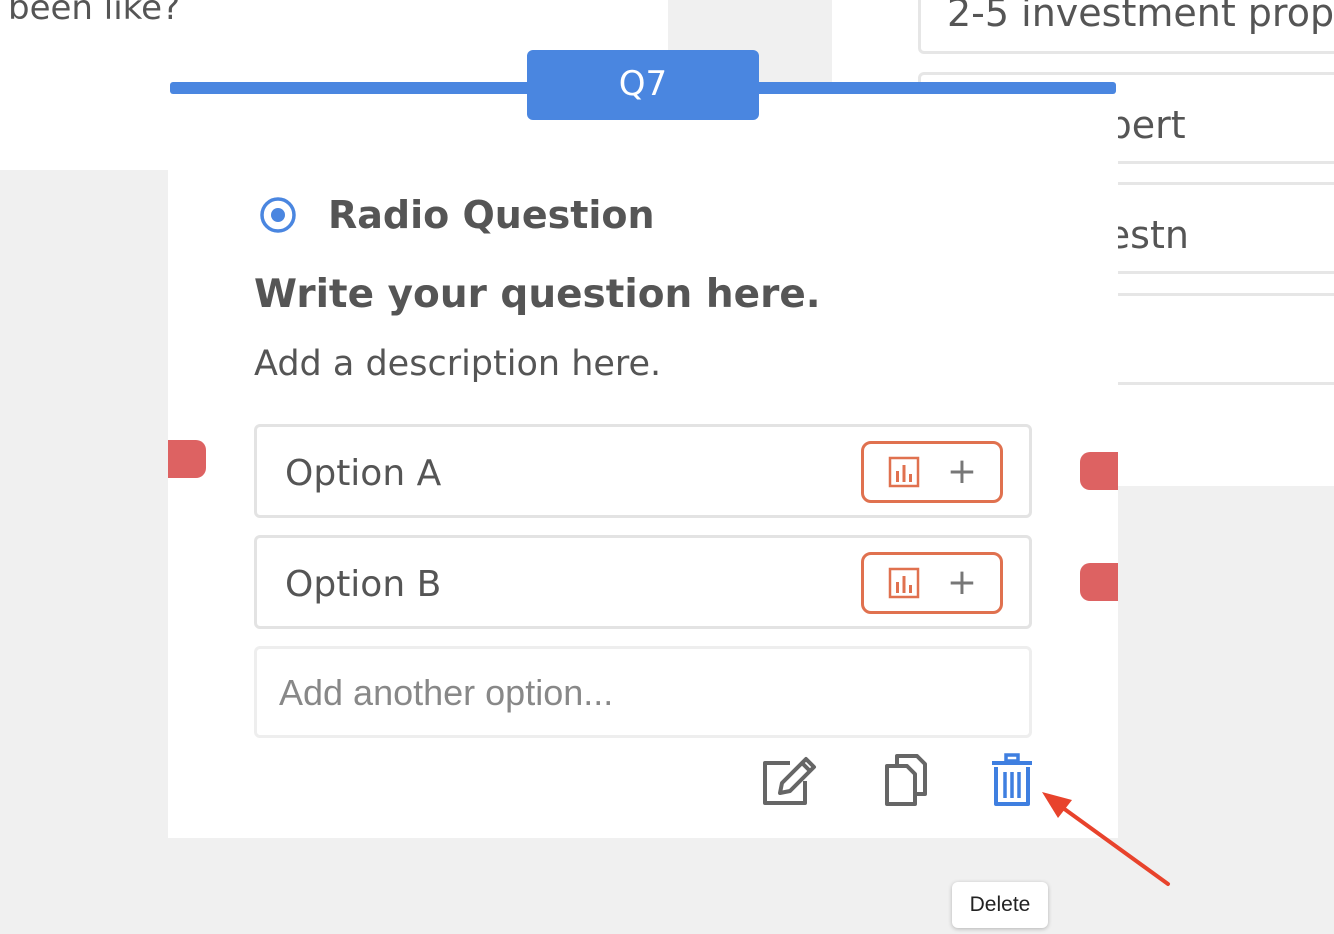  Describe the element at coordinates (457, 364) in the screenshot. I see `question-description: Add a description here.` at that location.